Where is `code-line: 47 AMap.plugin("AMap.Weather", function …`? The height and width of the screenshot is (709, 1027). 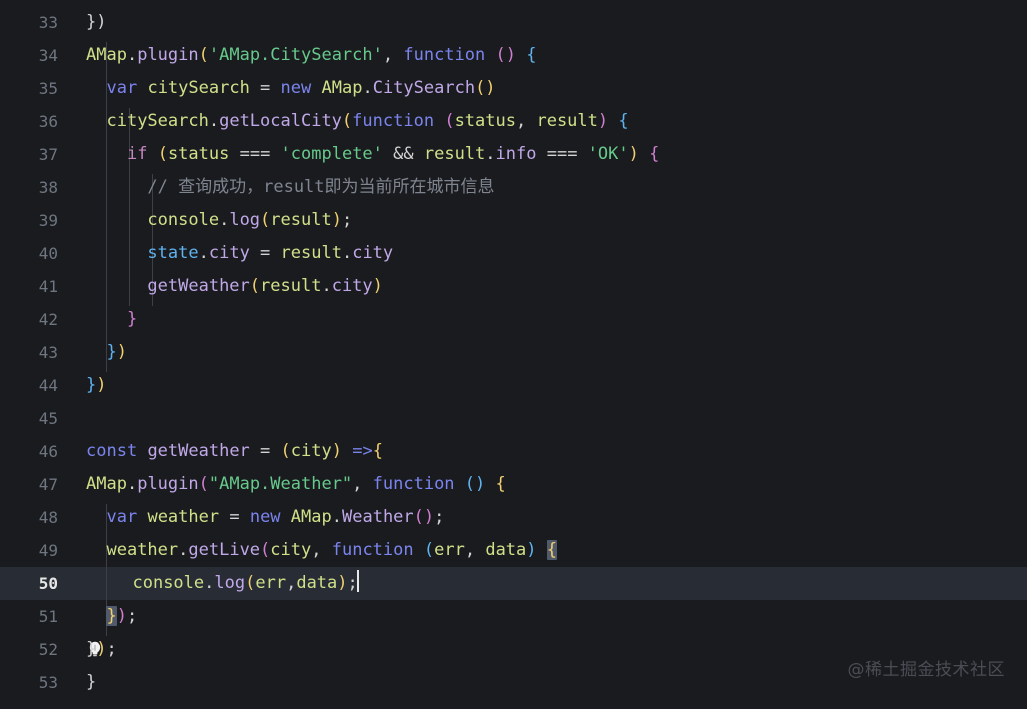
code-line: 47 AMap.plugin("AMap.Weather", function … is located at coordinates (253, 484).